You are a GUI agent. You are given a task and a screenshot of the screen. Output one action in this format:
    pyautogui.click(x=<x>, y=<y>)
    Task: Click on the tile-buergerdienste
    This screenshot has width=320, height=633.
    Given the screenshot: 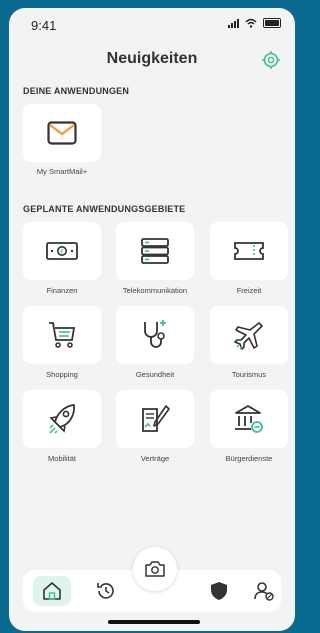 What is the action you would take?
    pyautogui.click(x=249, y=419)
    